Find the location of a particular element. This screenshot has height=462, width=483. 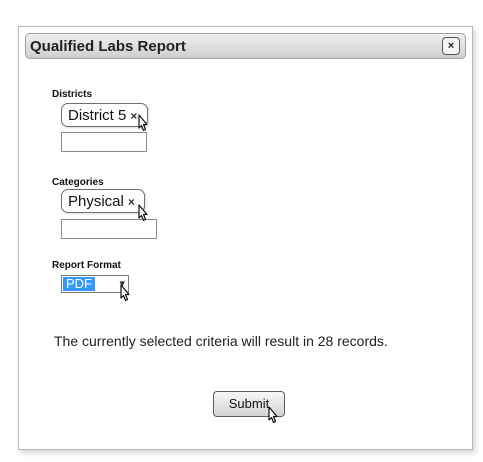

districts-label: Districts is located at coordinates (72, 94).